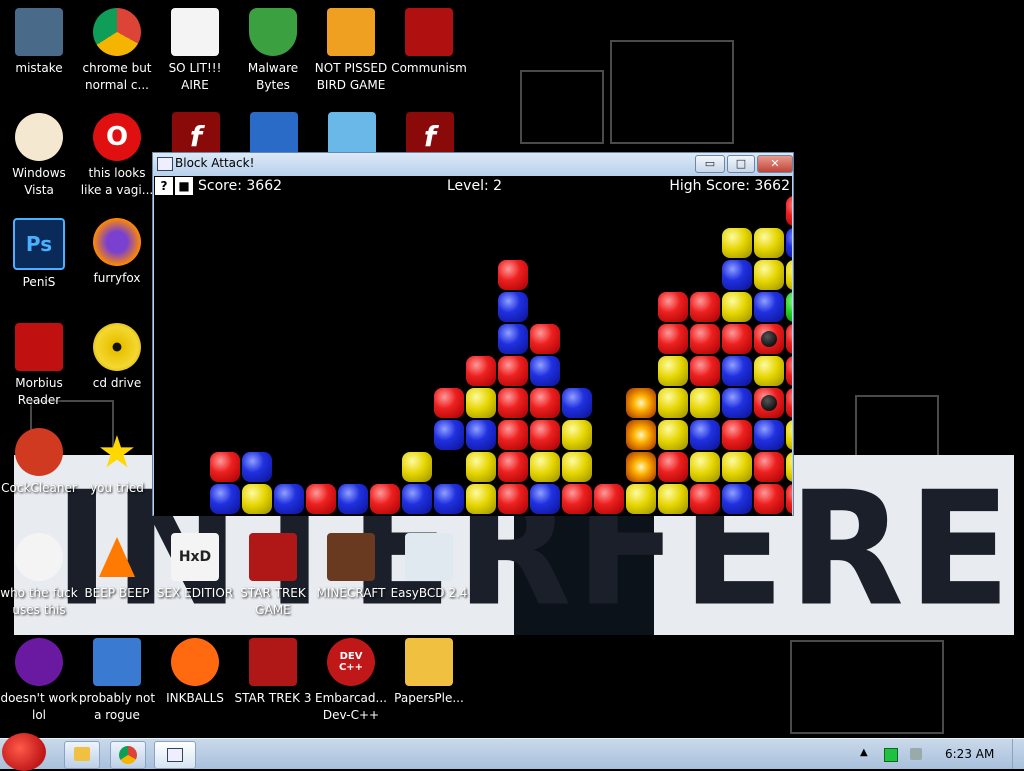 The width and height of the screenshot is (1024, 771). Describe the element at coordinates (39, 156) in the screenshot. I see `desktop-icon-6: Windows Vista` at that location.